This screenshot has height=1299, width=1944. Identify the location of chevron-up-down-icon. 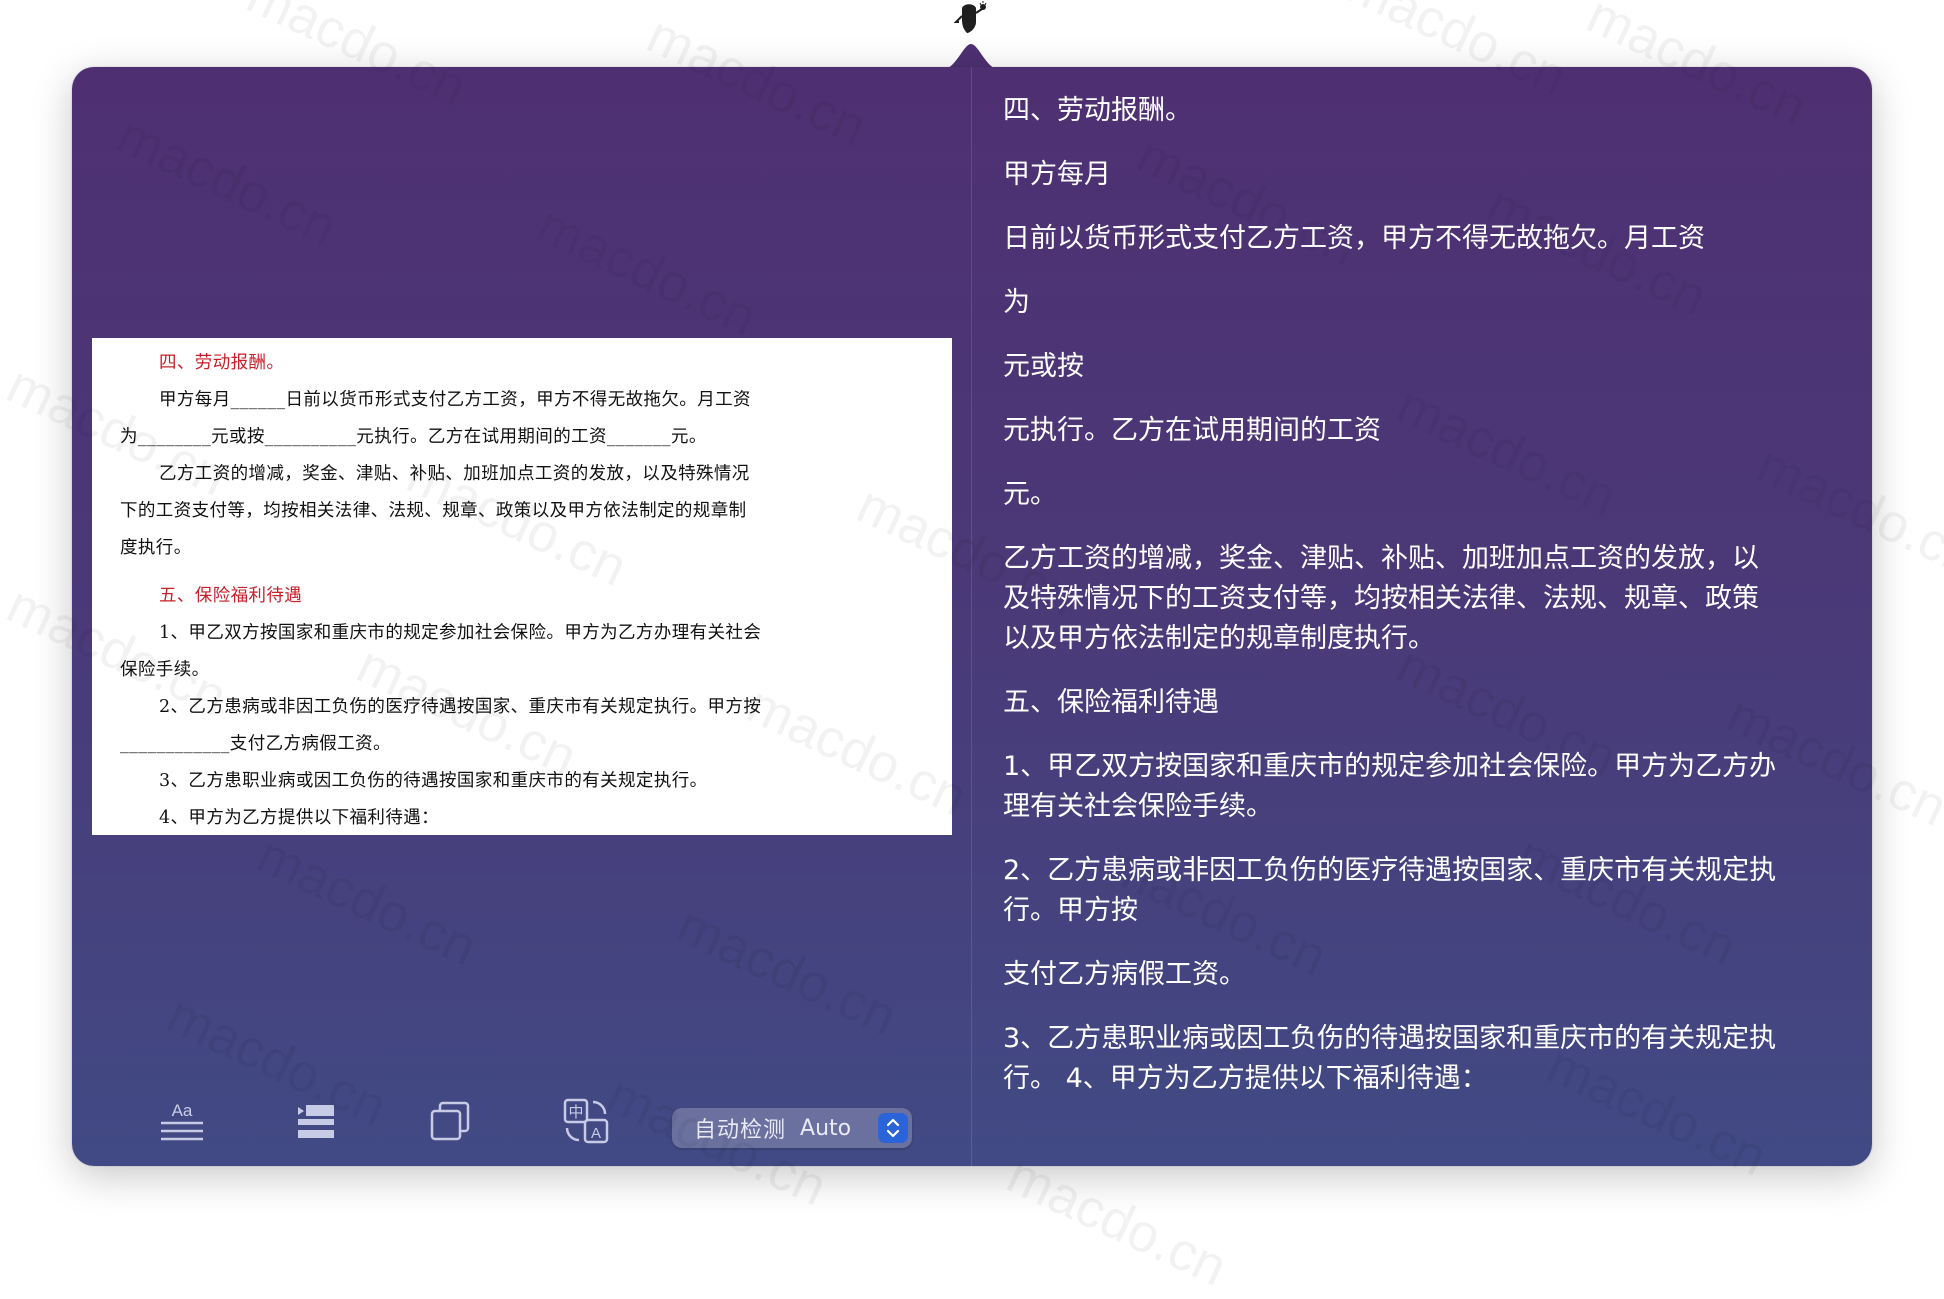
(893, 1128).